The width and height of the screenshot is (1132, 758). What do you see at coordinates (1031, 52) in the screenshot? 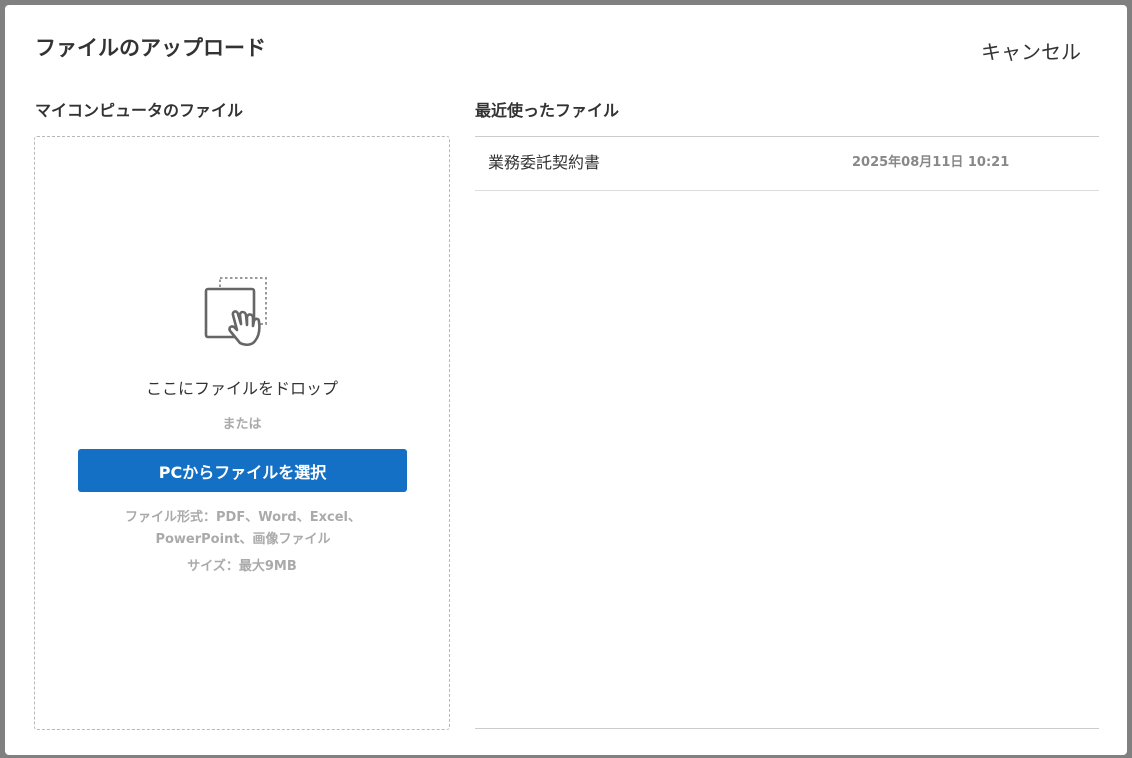
I see `cancel-button: キャンセル` at bounding box center [1031, 52].